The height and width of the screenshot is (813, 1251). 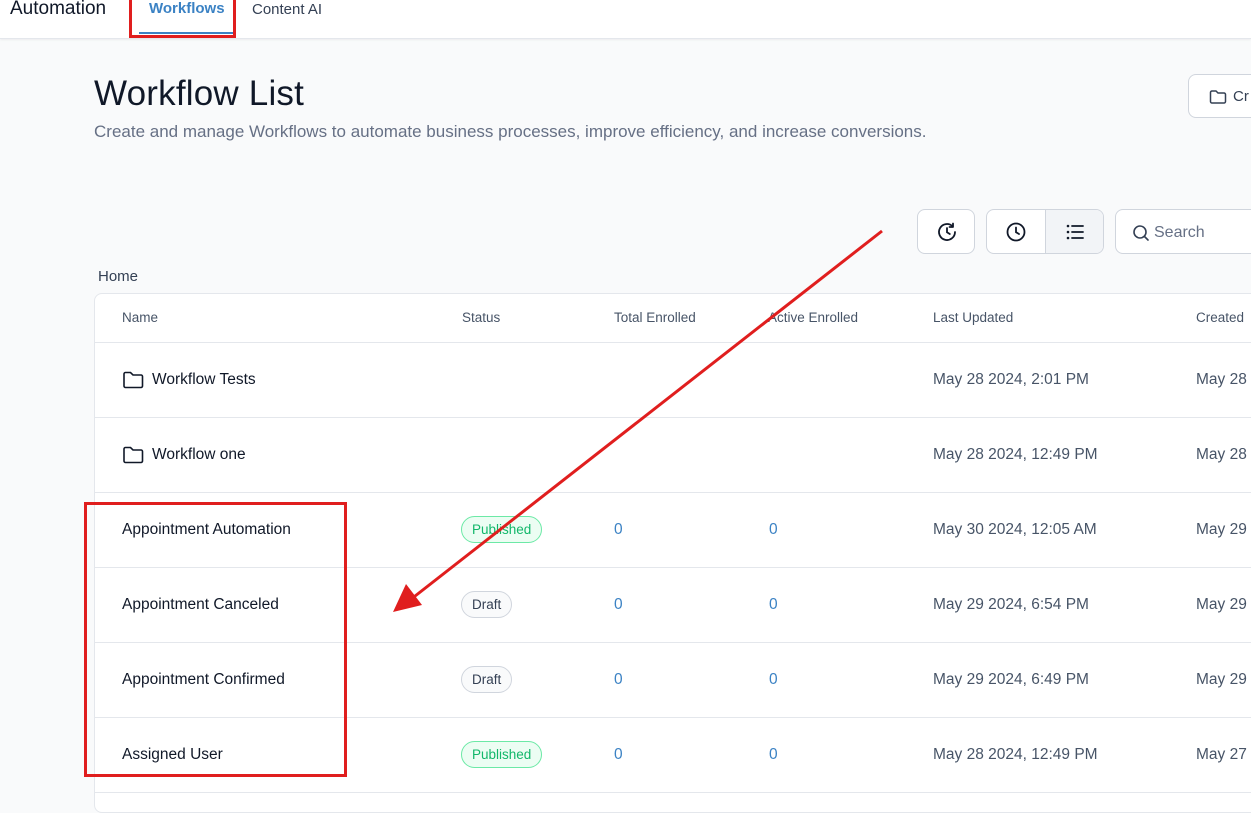 What do you see at coordinates (172, 754) in the screenshot?
I see `row-name: Assigned User` at bounding box center [172, 754].